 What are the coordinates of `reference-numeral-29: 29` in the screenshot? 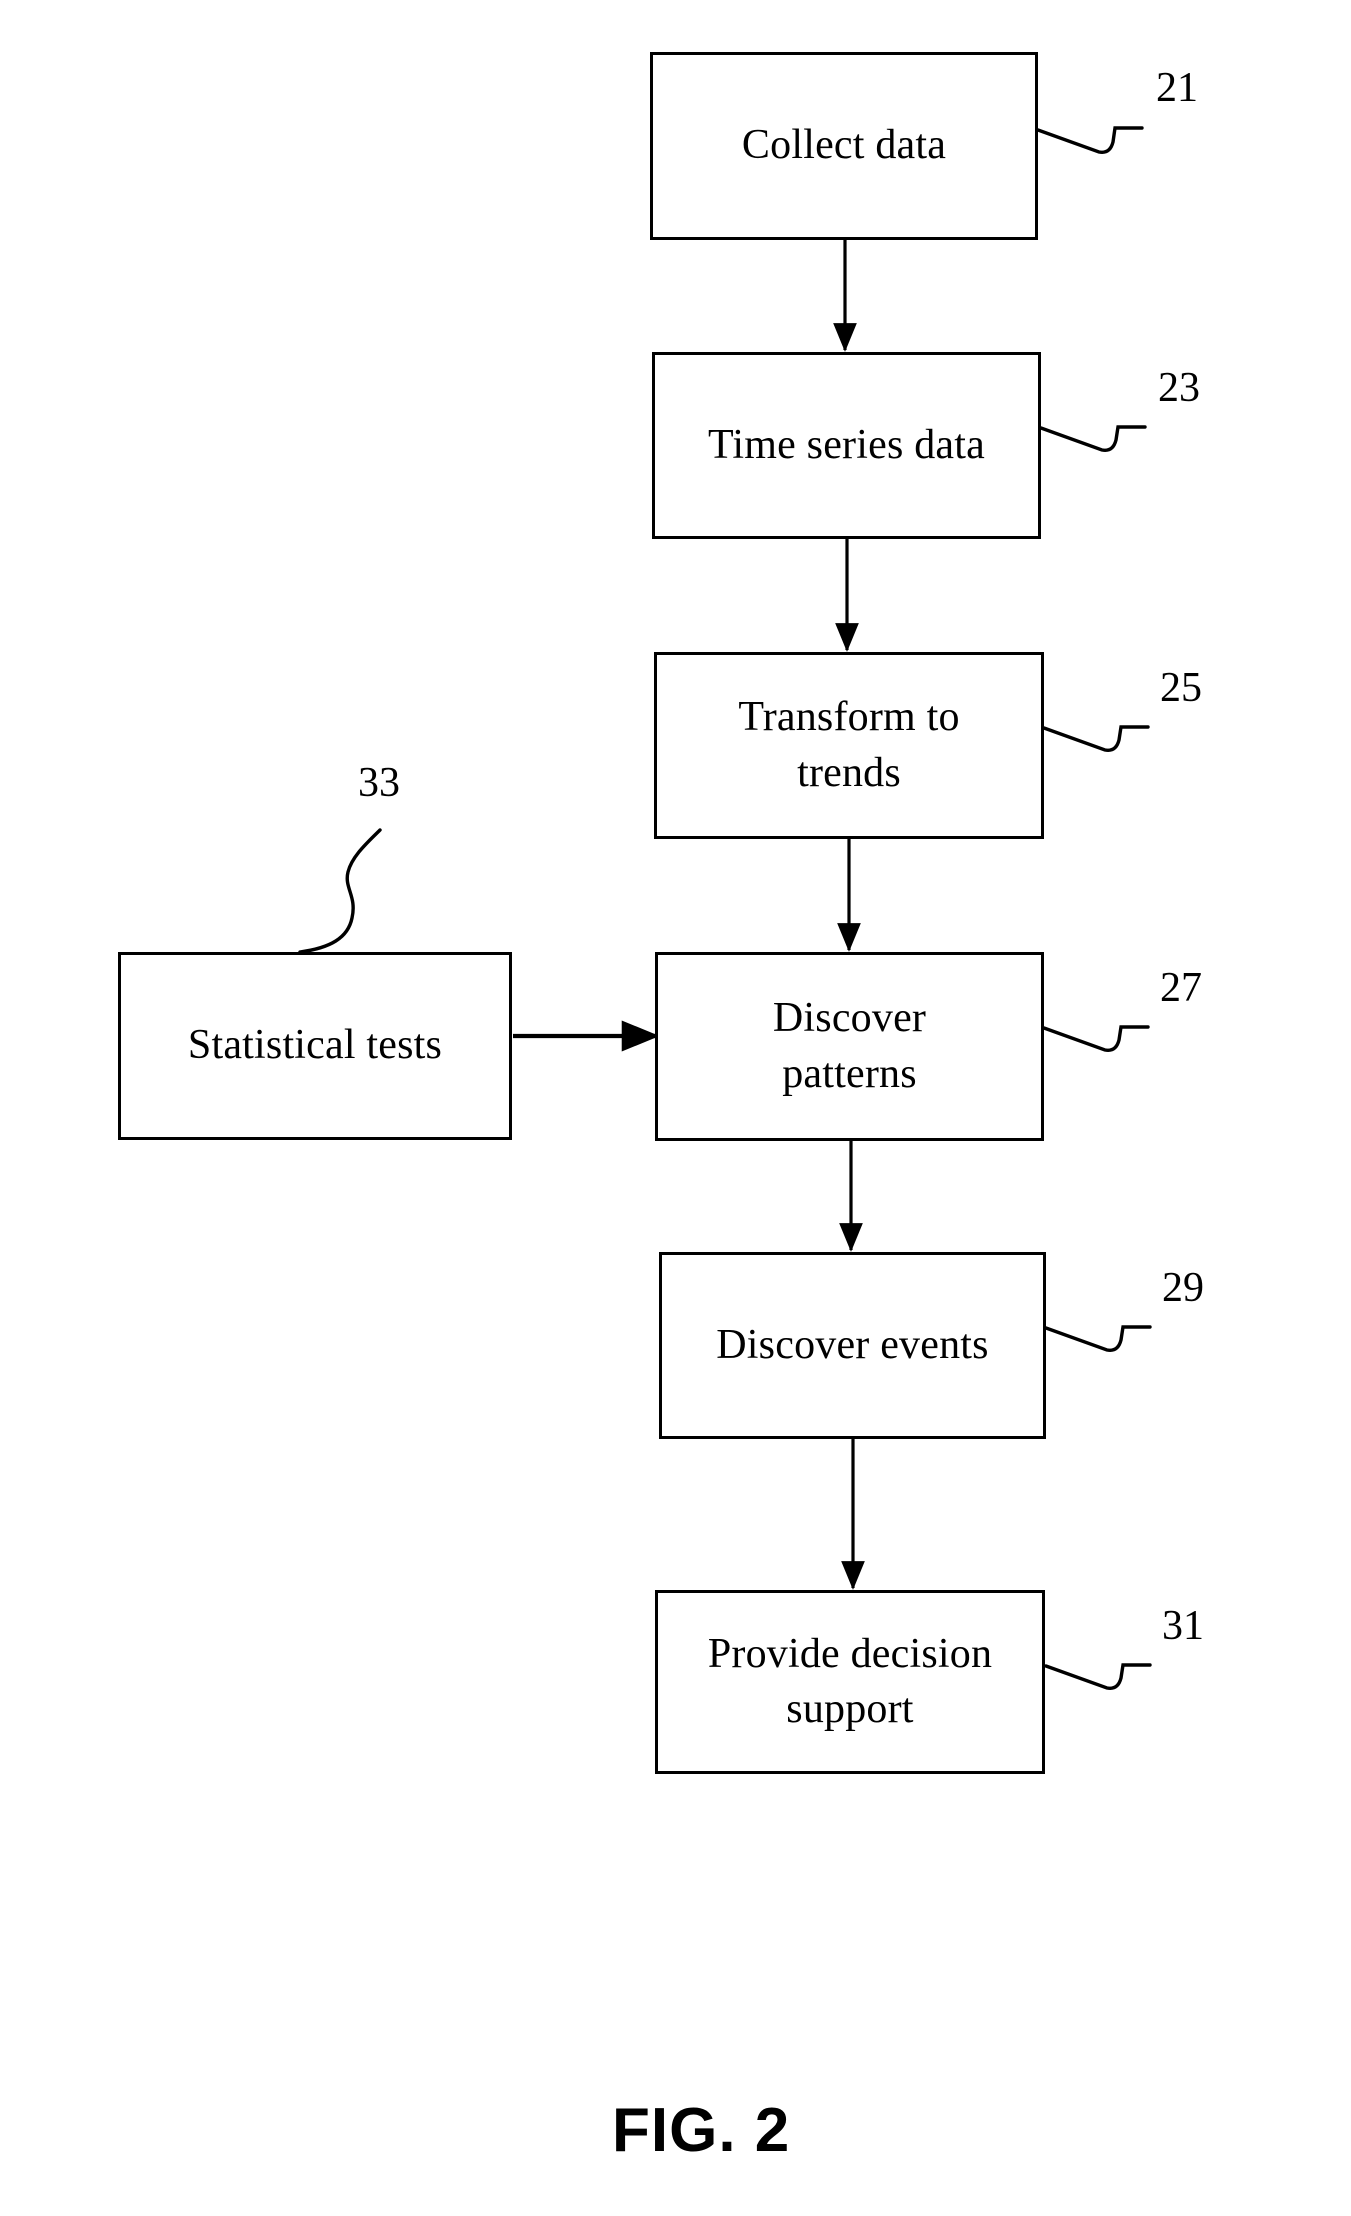 It's located at (1183, 1288).